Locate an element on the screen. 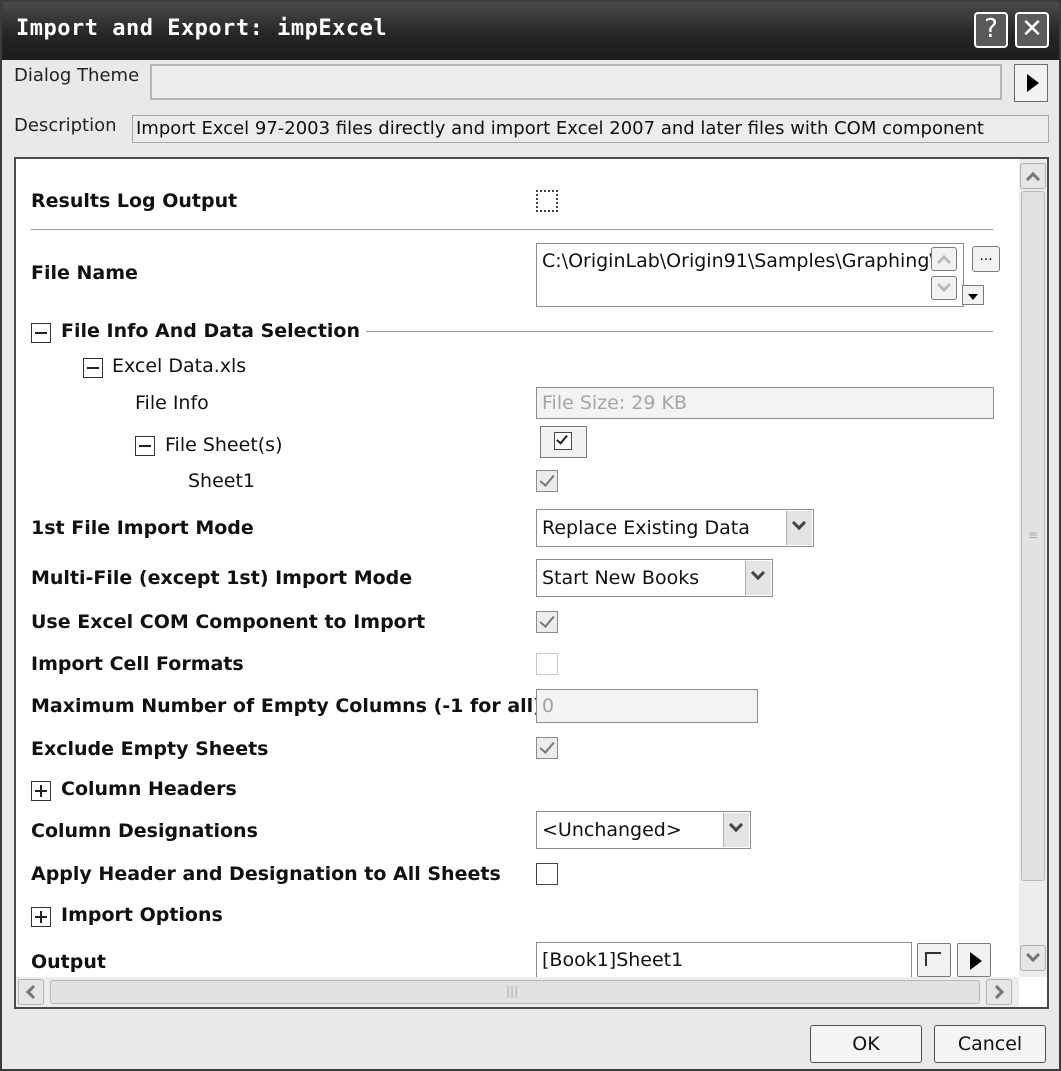 The height and width of the screenshot is (1071, 1061). description-label: Description is located at coordinates (65, 125).